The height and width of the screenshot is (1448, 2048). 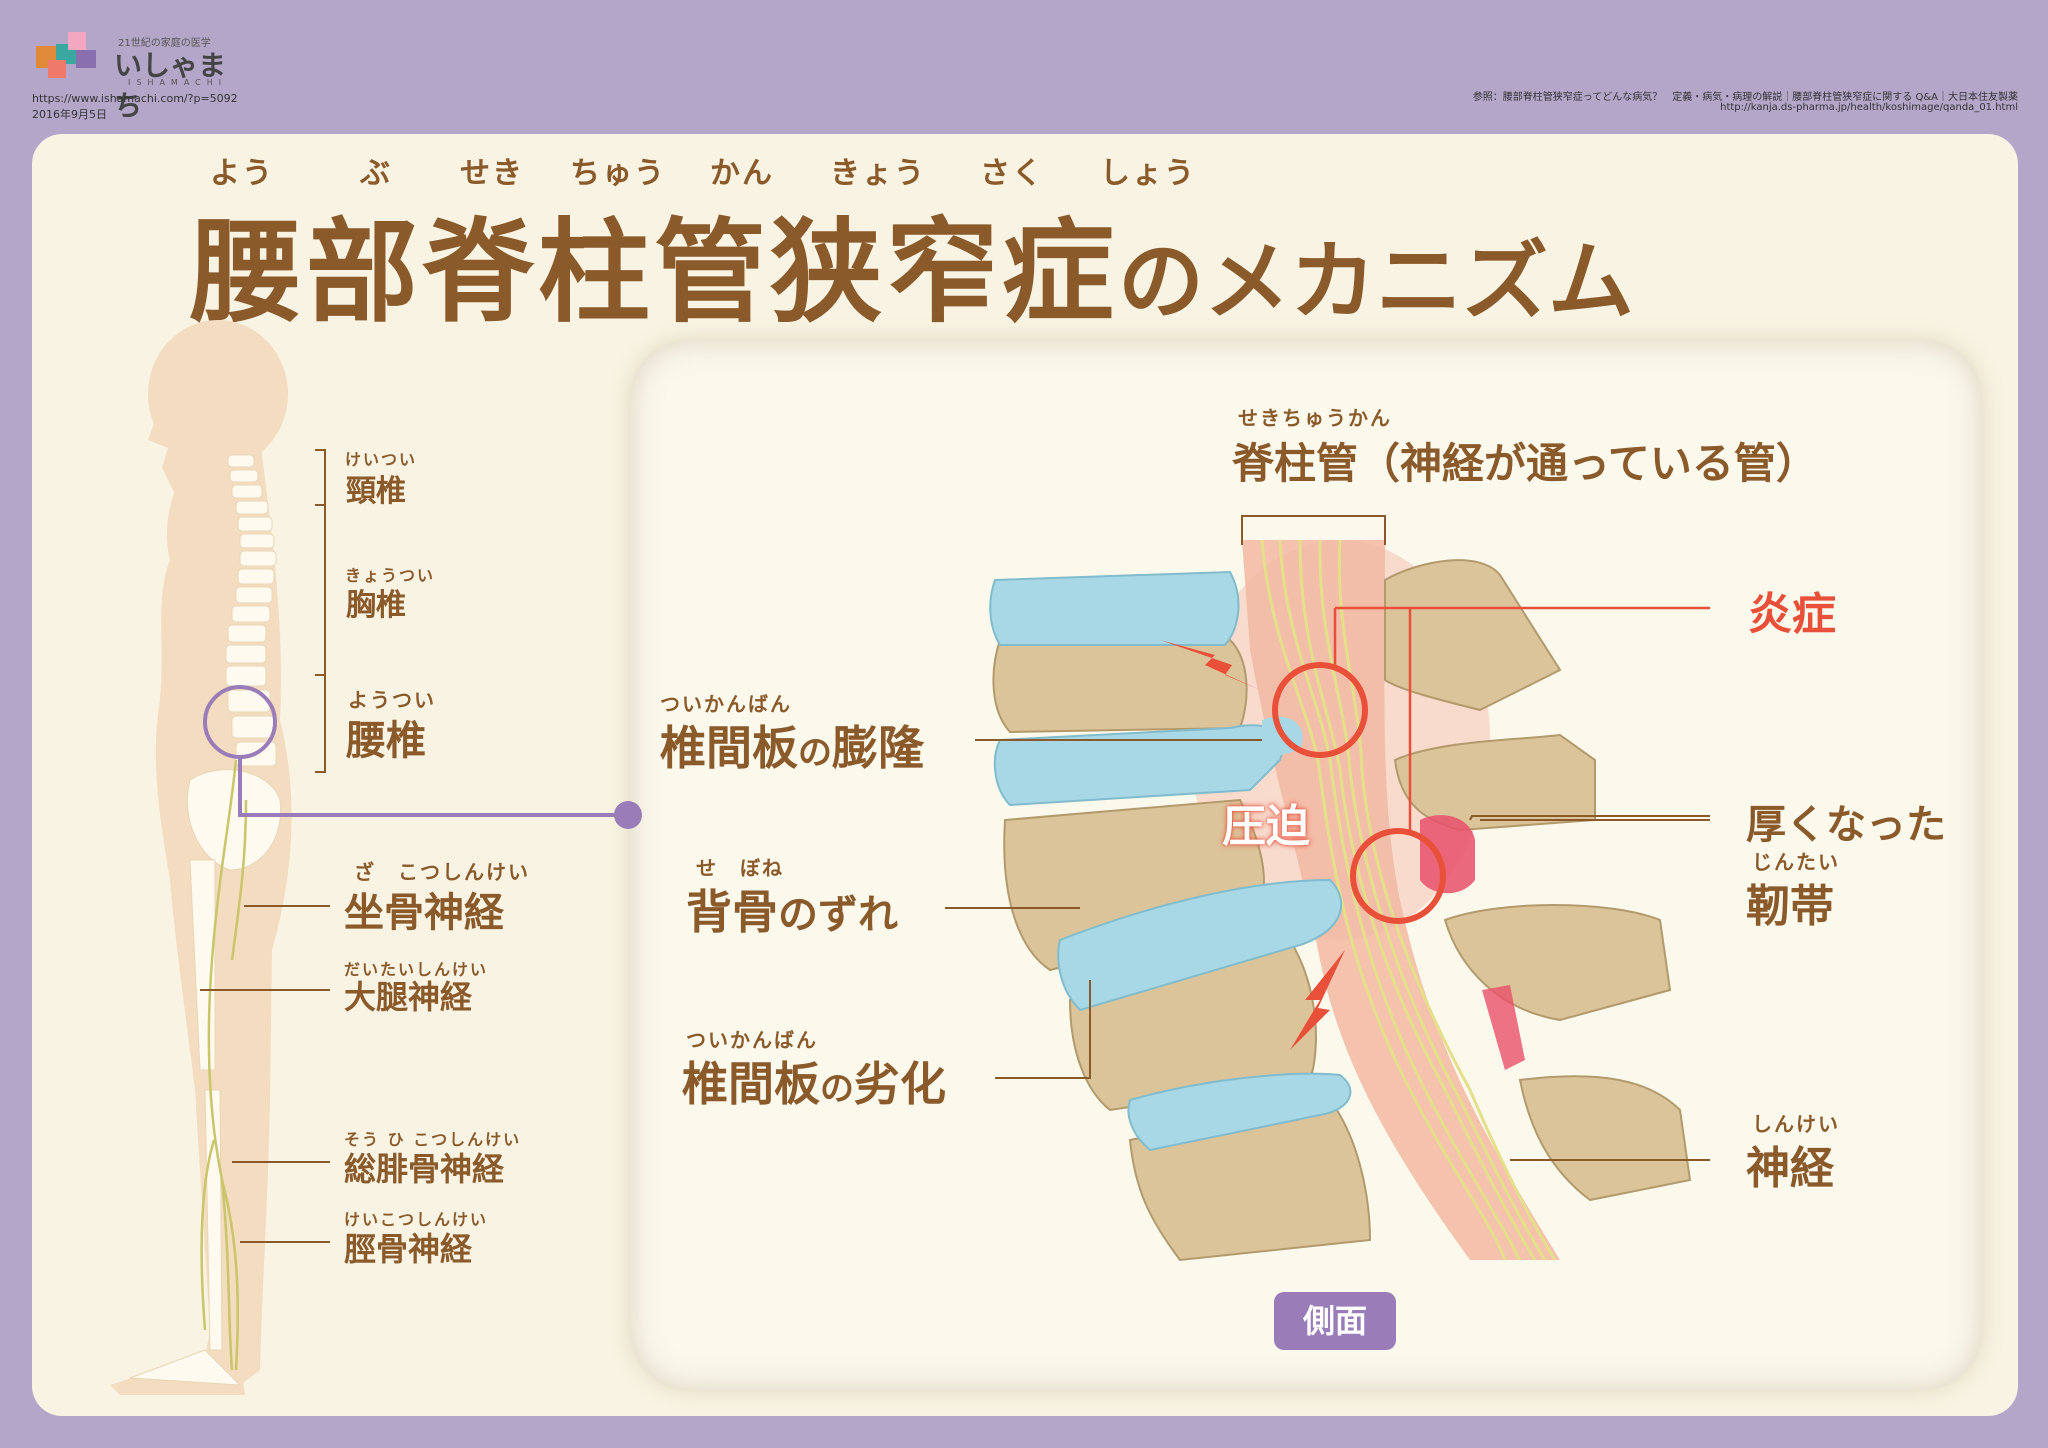 I want to click on connector-dot, so click(x=628, y=815).